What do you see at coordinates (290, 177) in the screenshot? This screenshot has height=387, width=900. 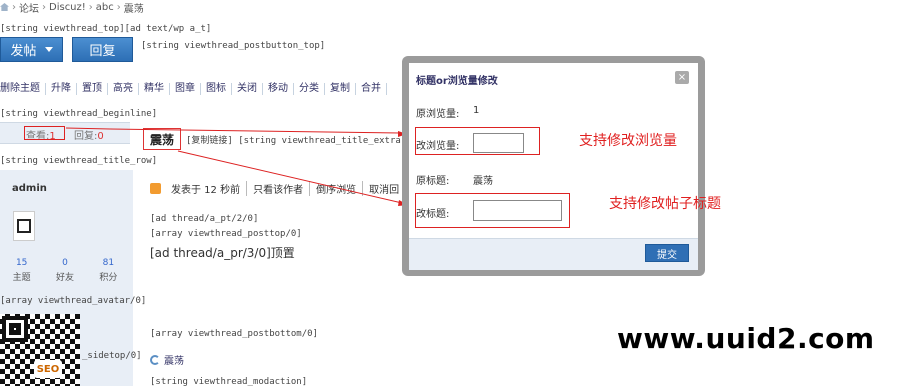 I see `arrow-line-title` at bounding box center [290, 177].